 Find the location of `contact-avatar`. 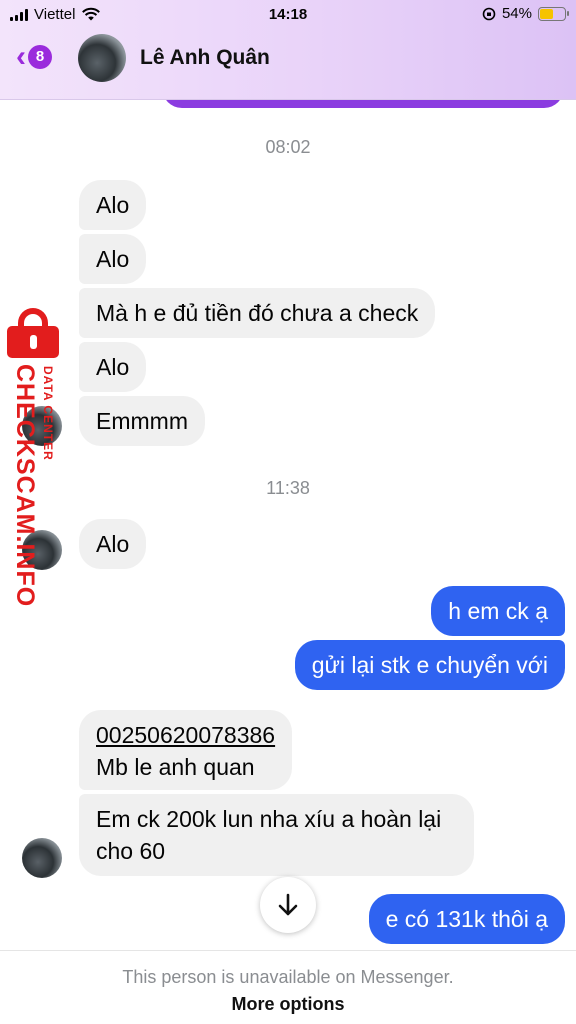

contact-avatar is located at coordinates (102, 58).